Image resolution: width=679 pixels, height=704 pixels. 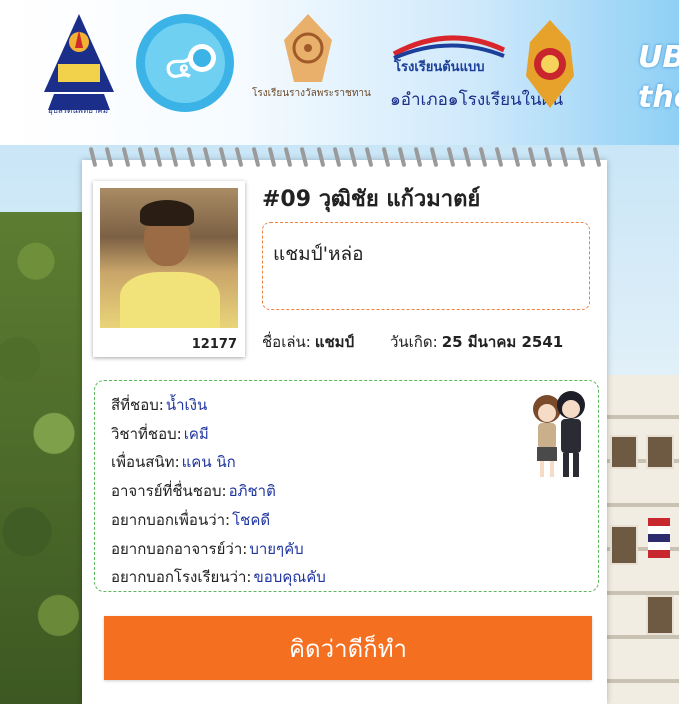 I want to click on school-emblem-caption: อุบลรัตน์พิทยาคม, so click(x=78, y=110).